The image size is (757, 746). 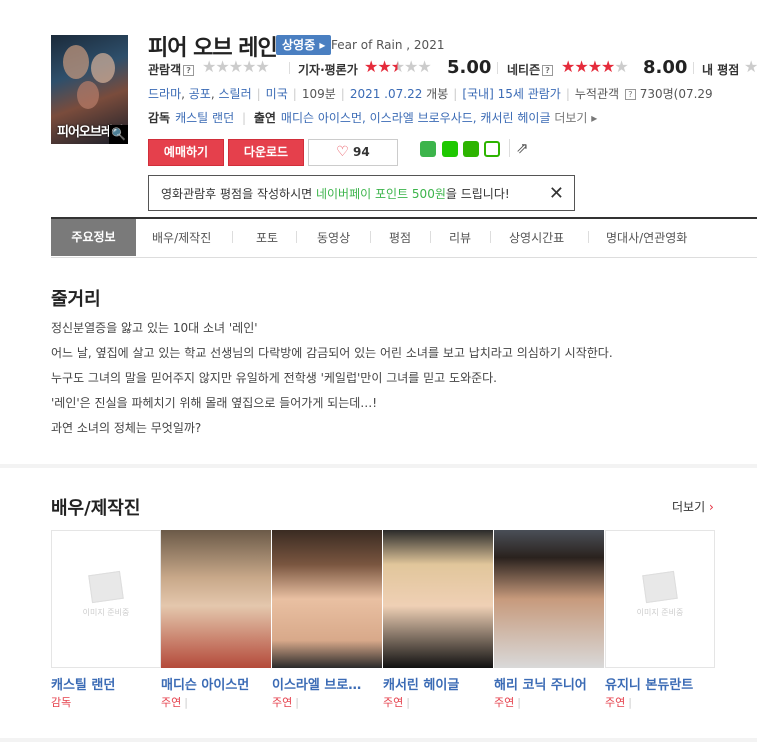 What do you see at coordinates (277, 94) in the screenshot?
I see `country-link: 미국` at bounding box center [277, 94].